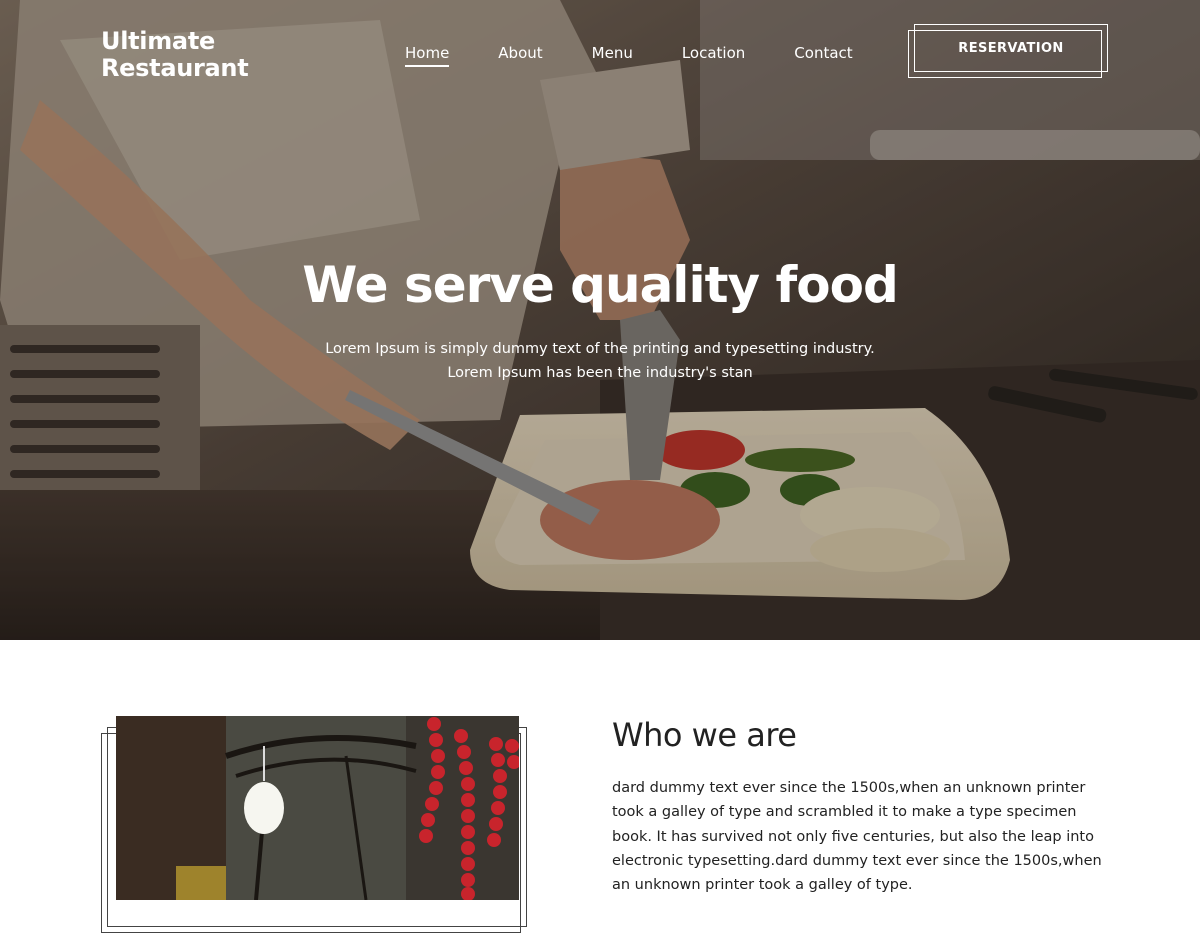 This screenshot has width=1200, height=933. What do you see at coordinates (612, 55) in the screenshot?
I see `nav-link-menu: Menu` at bounding box center [612, 55].